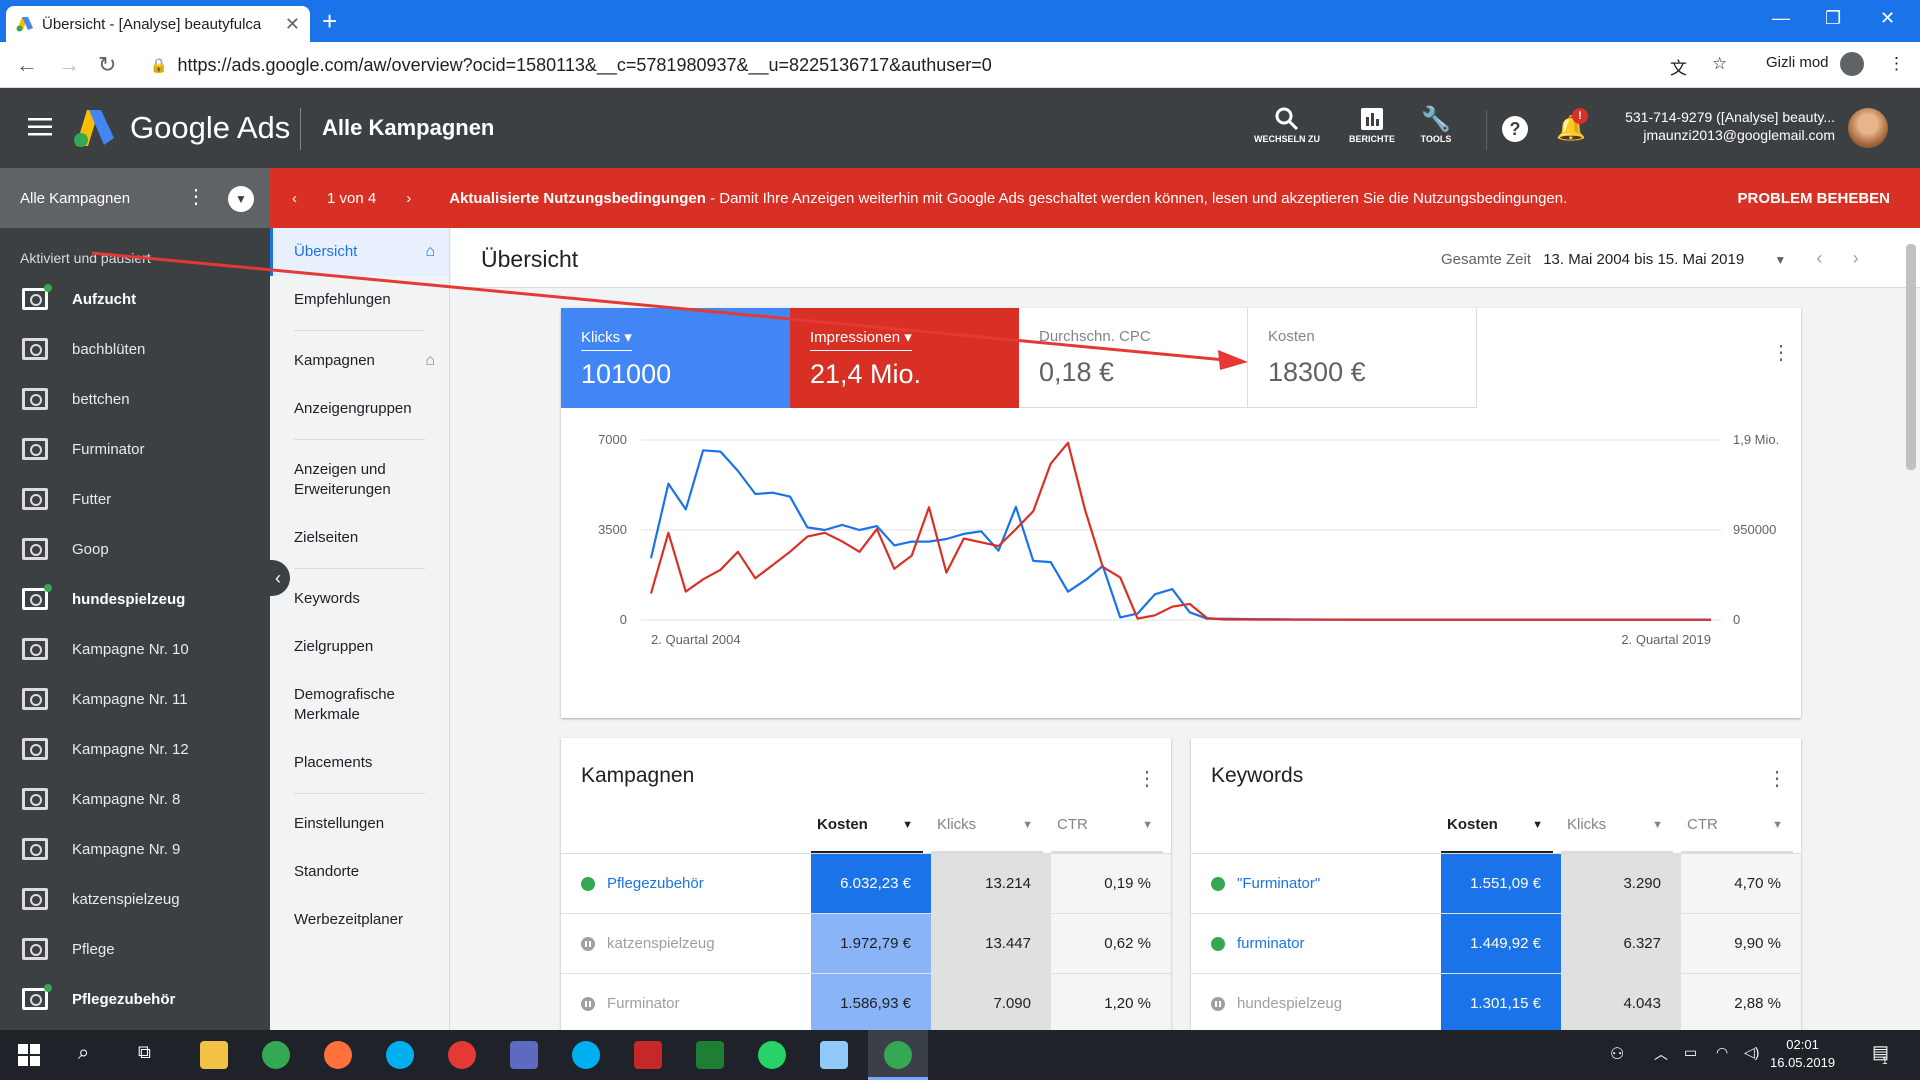 This screenshot has width=1920, height=1080. What do you see at coordinates (960, 1055) in the screenshot?
I see `windows-taskbar: ⌕ ⧉ ⚇ ︿ ▭ ◠ ◁) 02:01 16.05.2019 ▤ 1` at bounding box center [960, 1055].